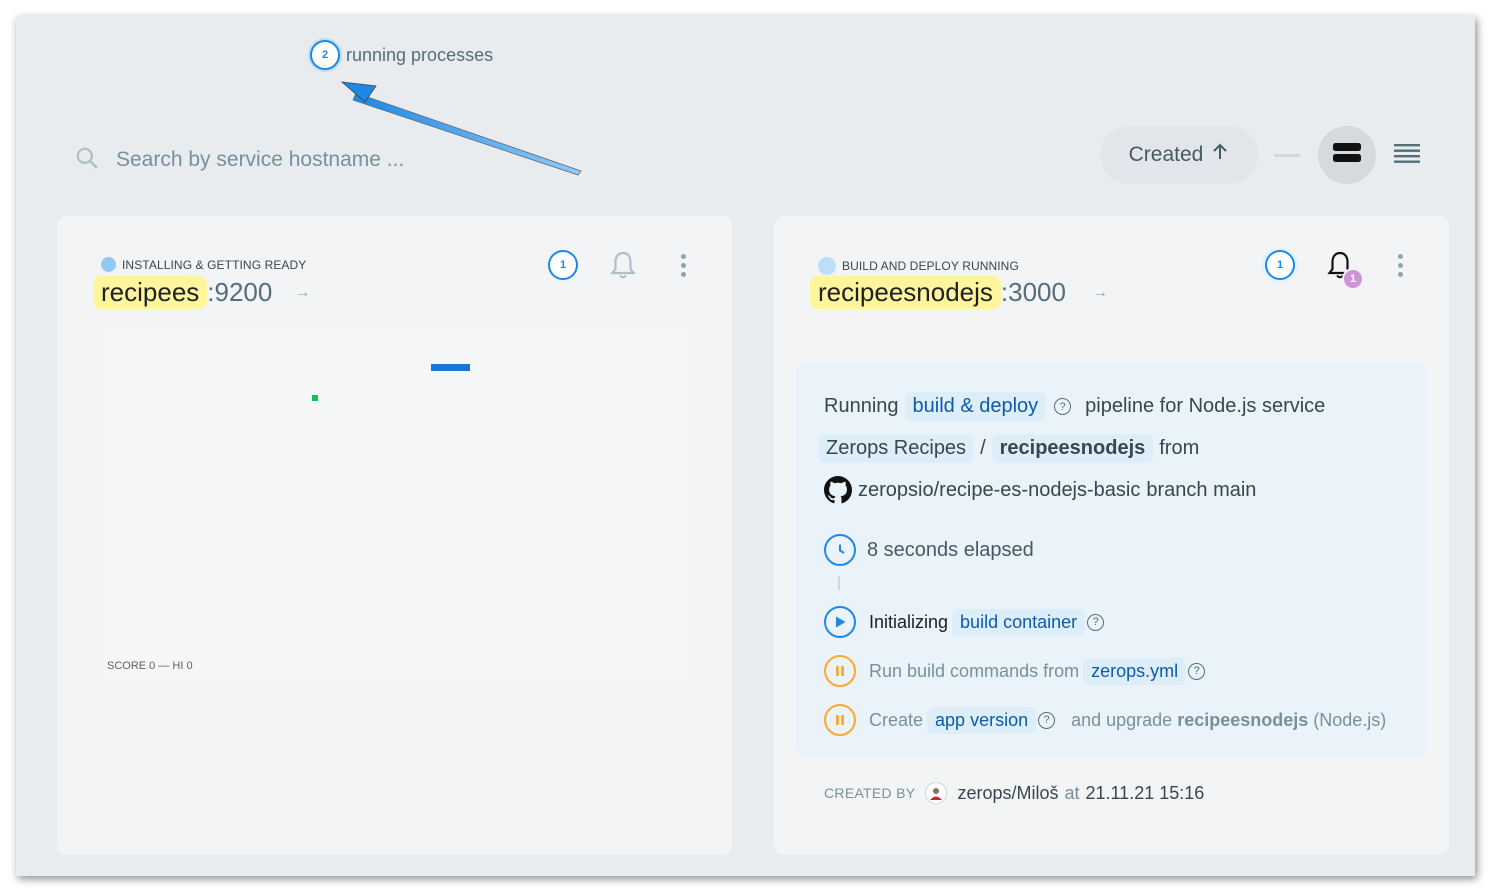 The width and height of the screenshot is (1493, 894). I want to click on pipeline-for-text: pipeline for Node.js service, so click(1205, 406).